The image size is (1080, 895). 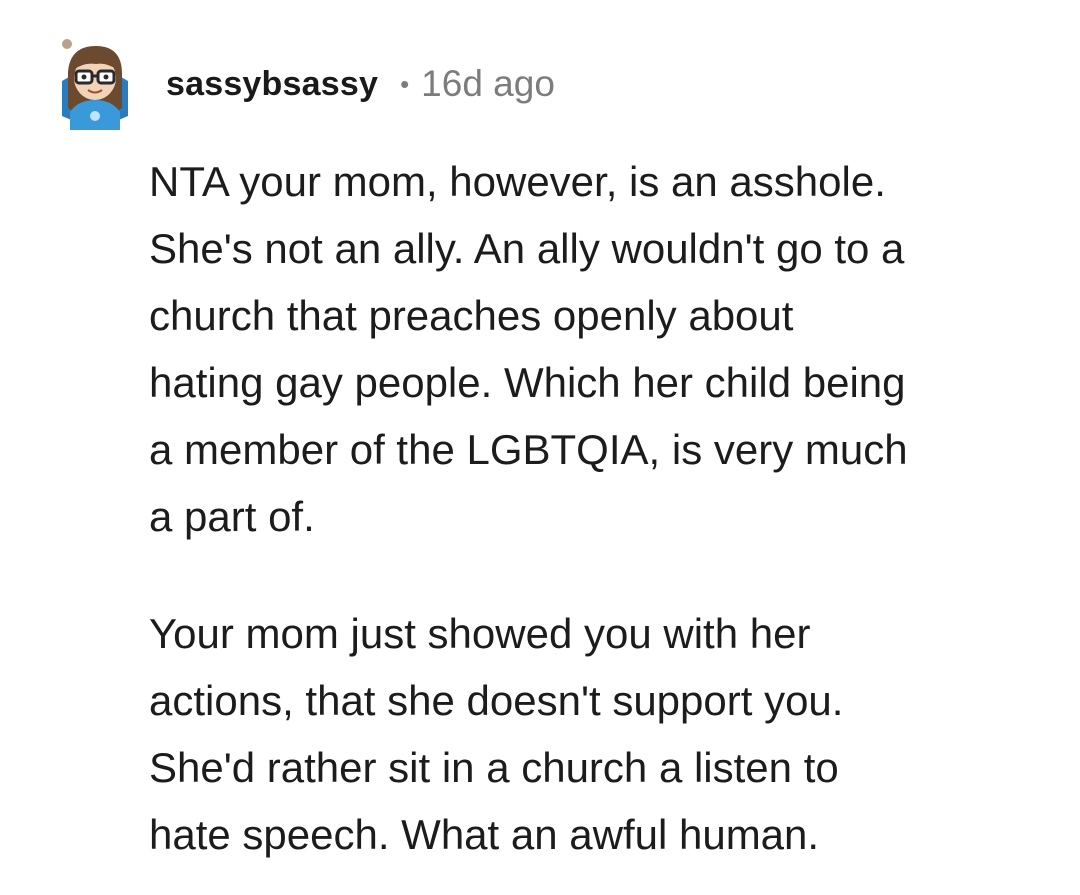 I want to click on comment-age: 16d ago, so click(x=488, y=83).